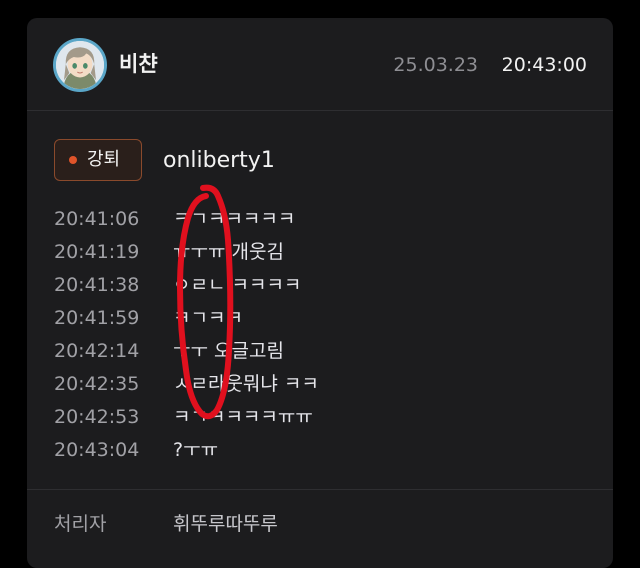 This screenshot has height=568, width=640. What do you see at coordinates (73, 160) in the screenshot?
I see `status-dot-icon` at bounding box center [73, 160].